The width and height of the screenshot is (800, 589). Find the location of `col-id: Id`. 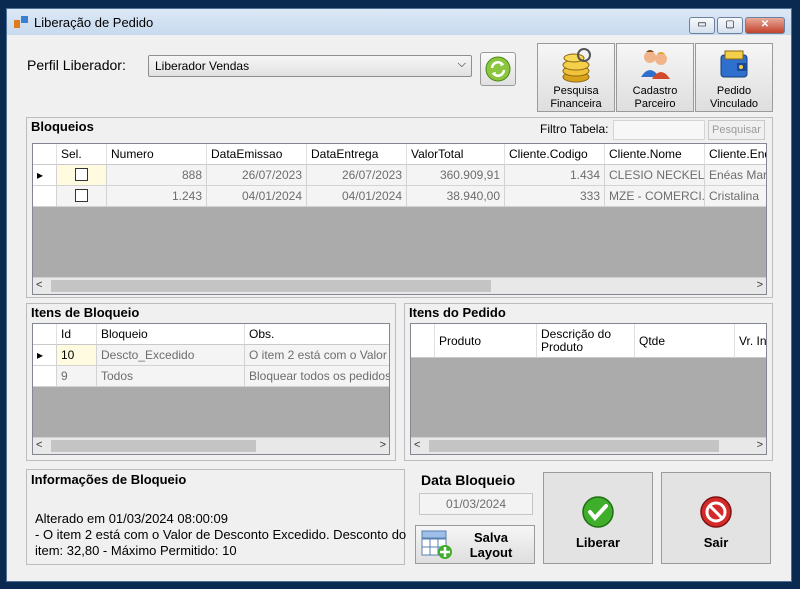

col-id: Id is located at coordinates (77, 334).